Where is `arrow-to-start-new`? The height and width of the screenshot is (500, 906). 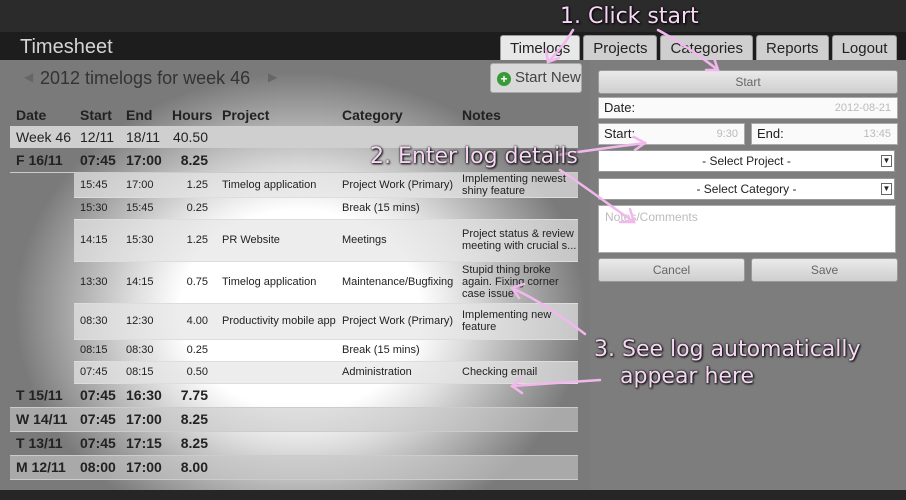 arrow-to-start-new is located at coordinates (560, 46).